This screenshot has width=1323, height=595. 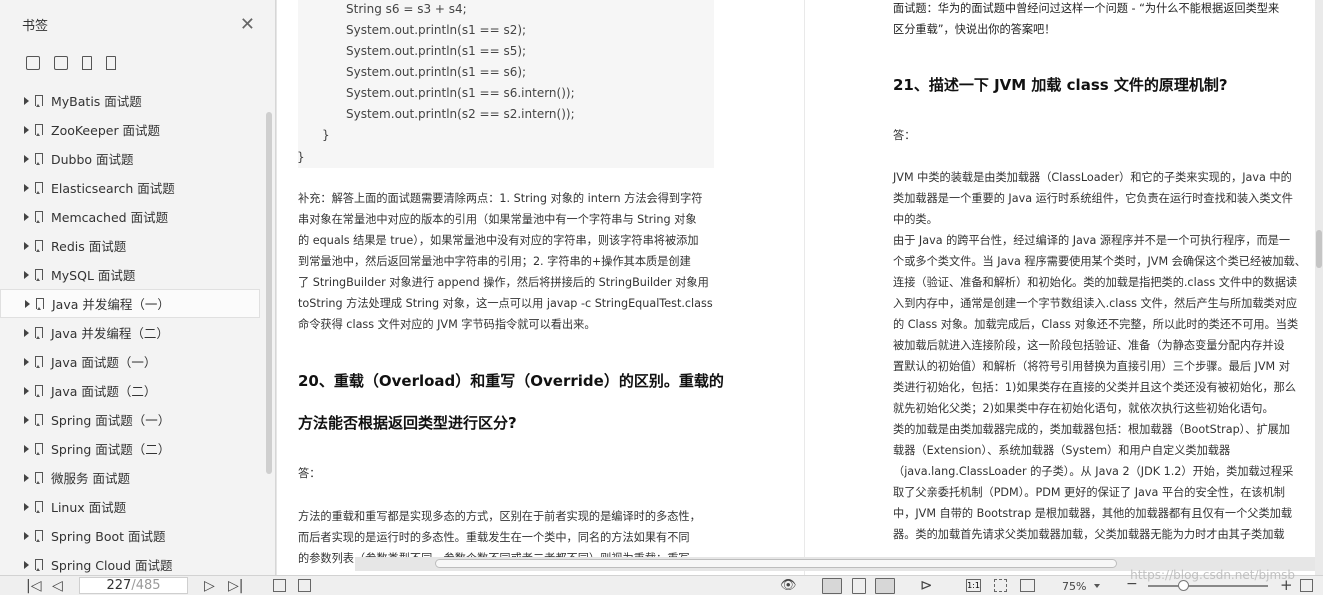 I want to click on bookmark-label: Spring Boot 面试题, so click(x=108, y=536).